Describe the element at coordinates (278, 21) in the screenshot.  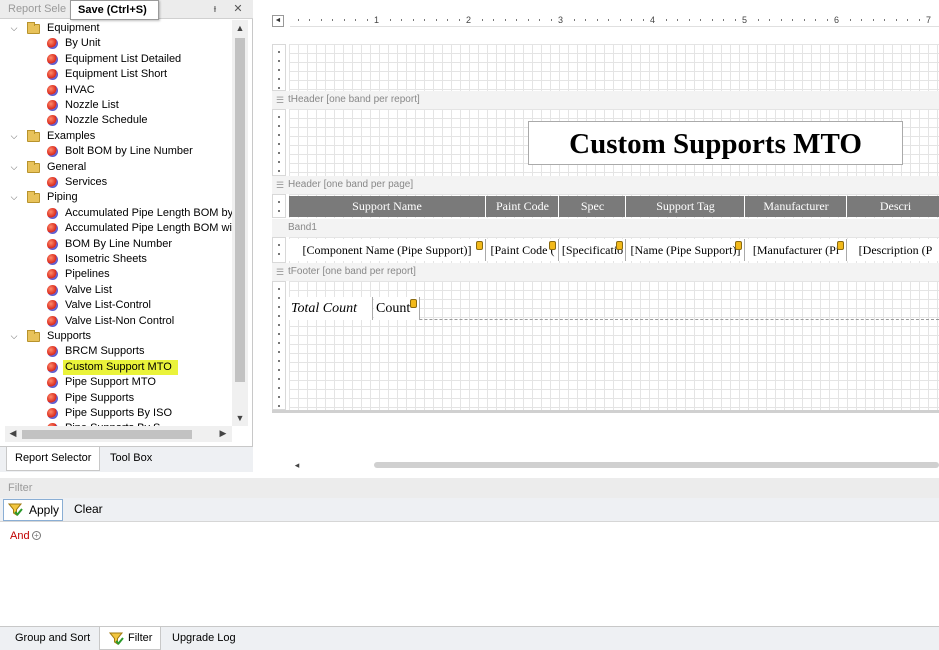
I see `ruler-origin-icon: ◄` at that location.